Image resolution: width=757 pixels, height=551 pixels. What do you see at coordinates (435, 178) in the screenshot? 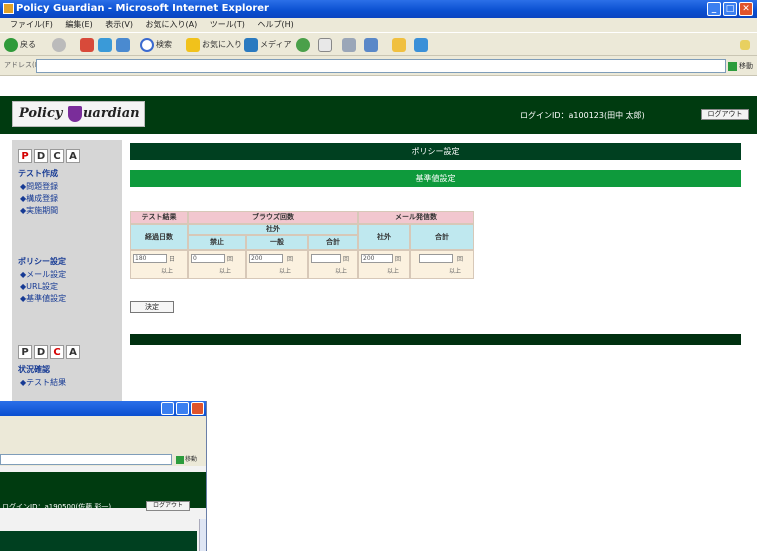
I see `subsection-title-bar: 基準値設定` at bounding box center [435, 178].